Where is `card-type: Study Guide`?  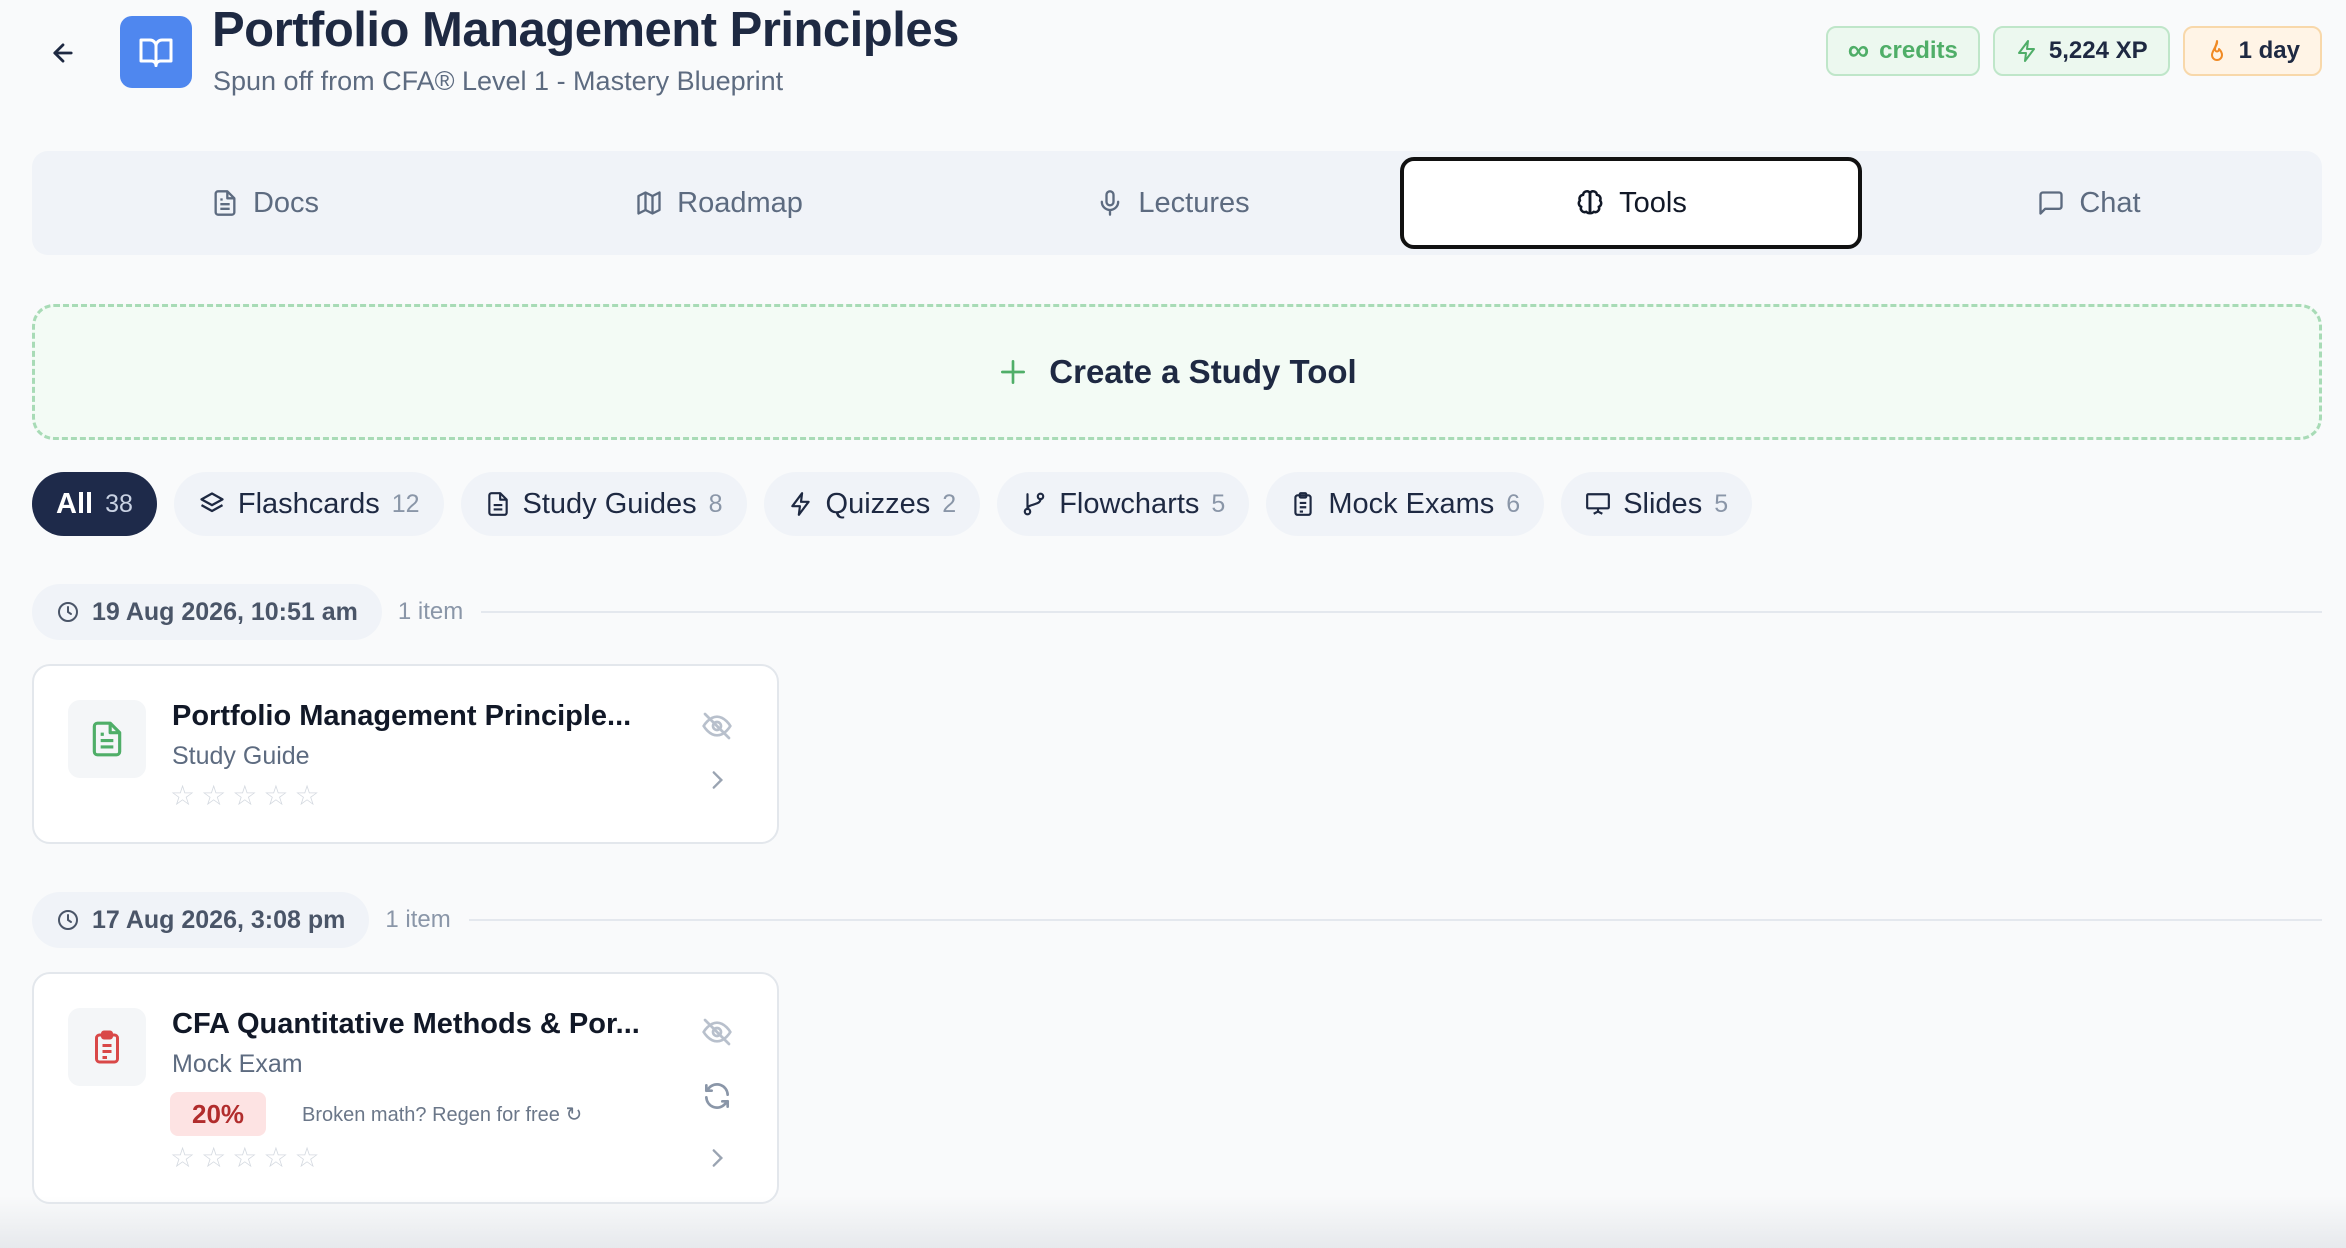 card-type: Study Guide is located at coordinates (241, 756).